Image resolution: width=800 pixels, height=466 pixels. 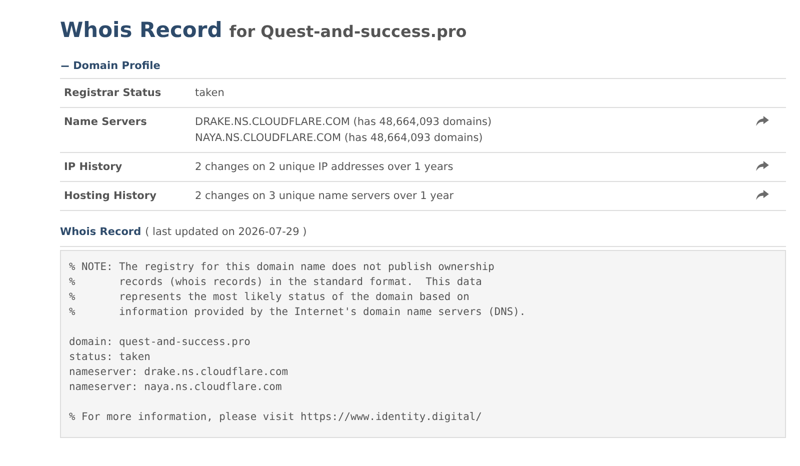 What do you see at coordinates (141, 30) in the screenshot?
I see `page-title: Whois Record` at bounding box center [141, 30].